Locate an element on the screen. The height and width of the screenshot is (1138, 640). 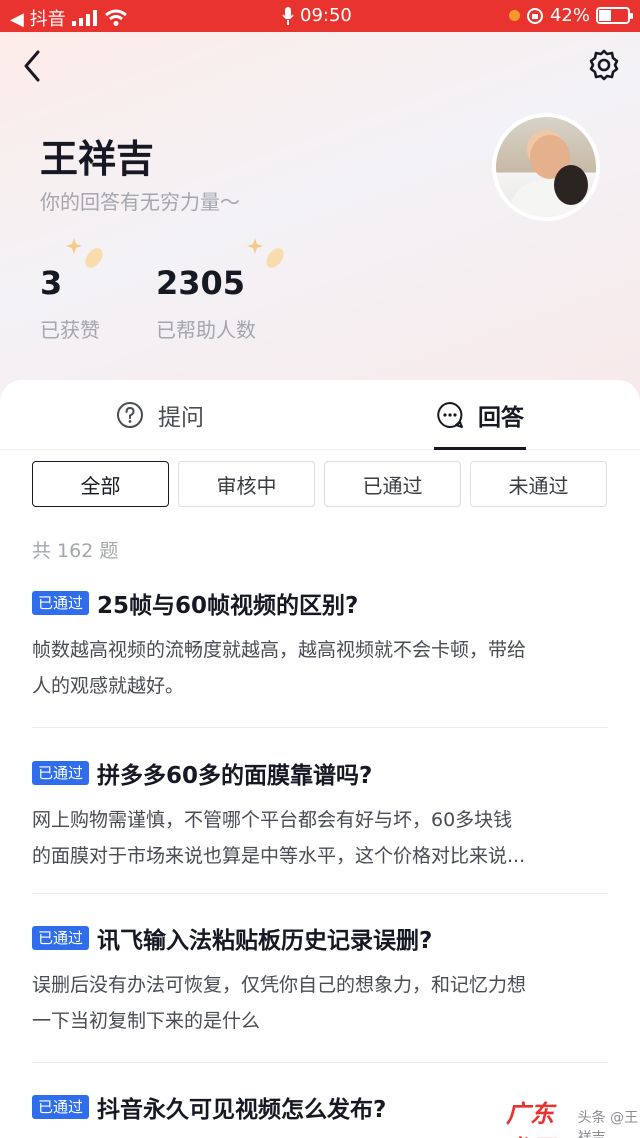
stat-likes: 3 已获赞 is located at coordinates (70, 303).